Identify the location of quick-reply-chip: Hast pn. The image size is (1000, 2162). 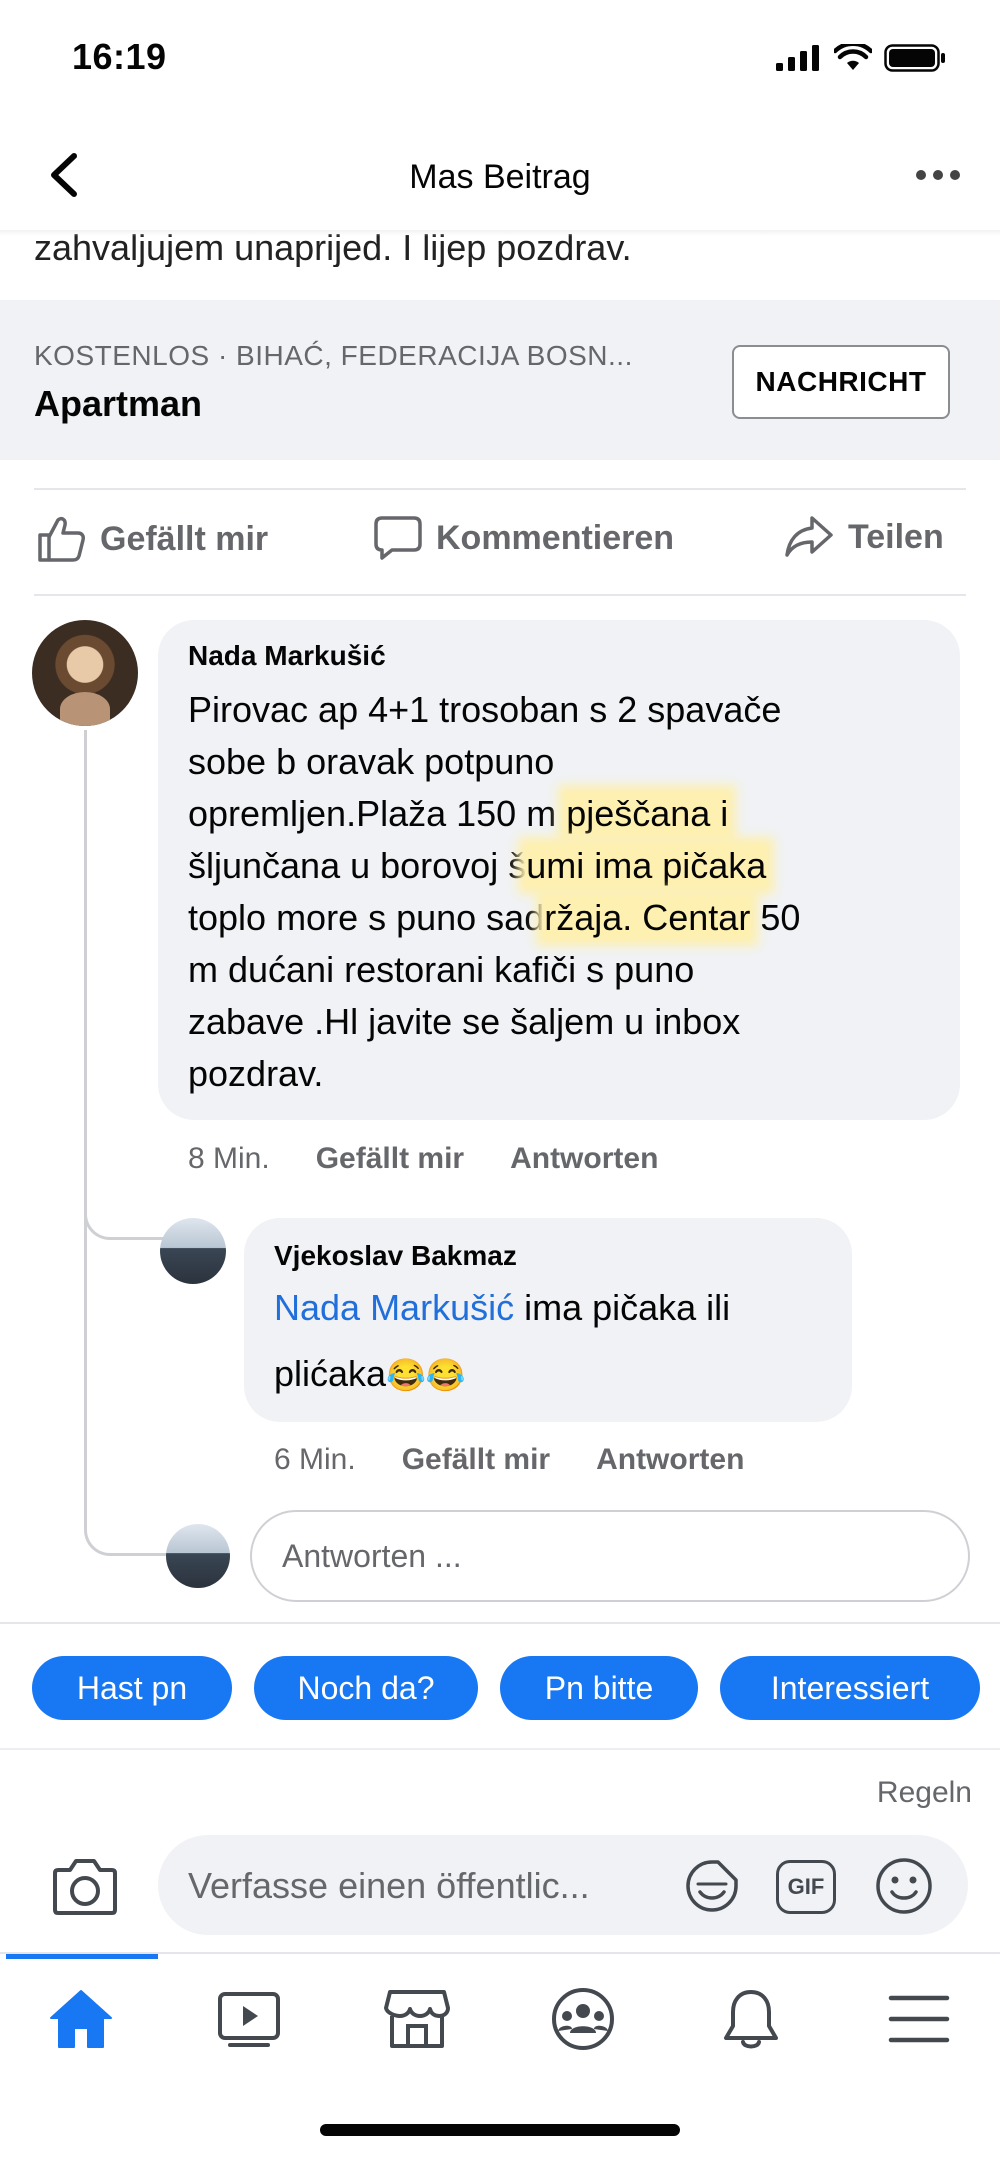
(132, 1688).